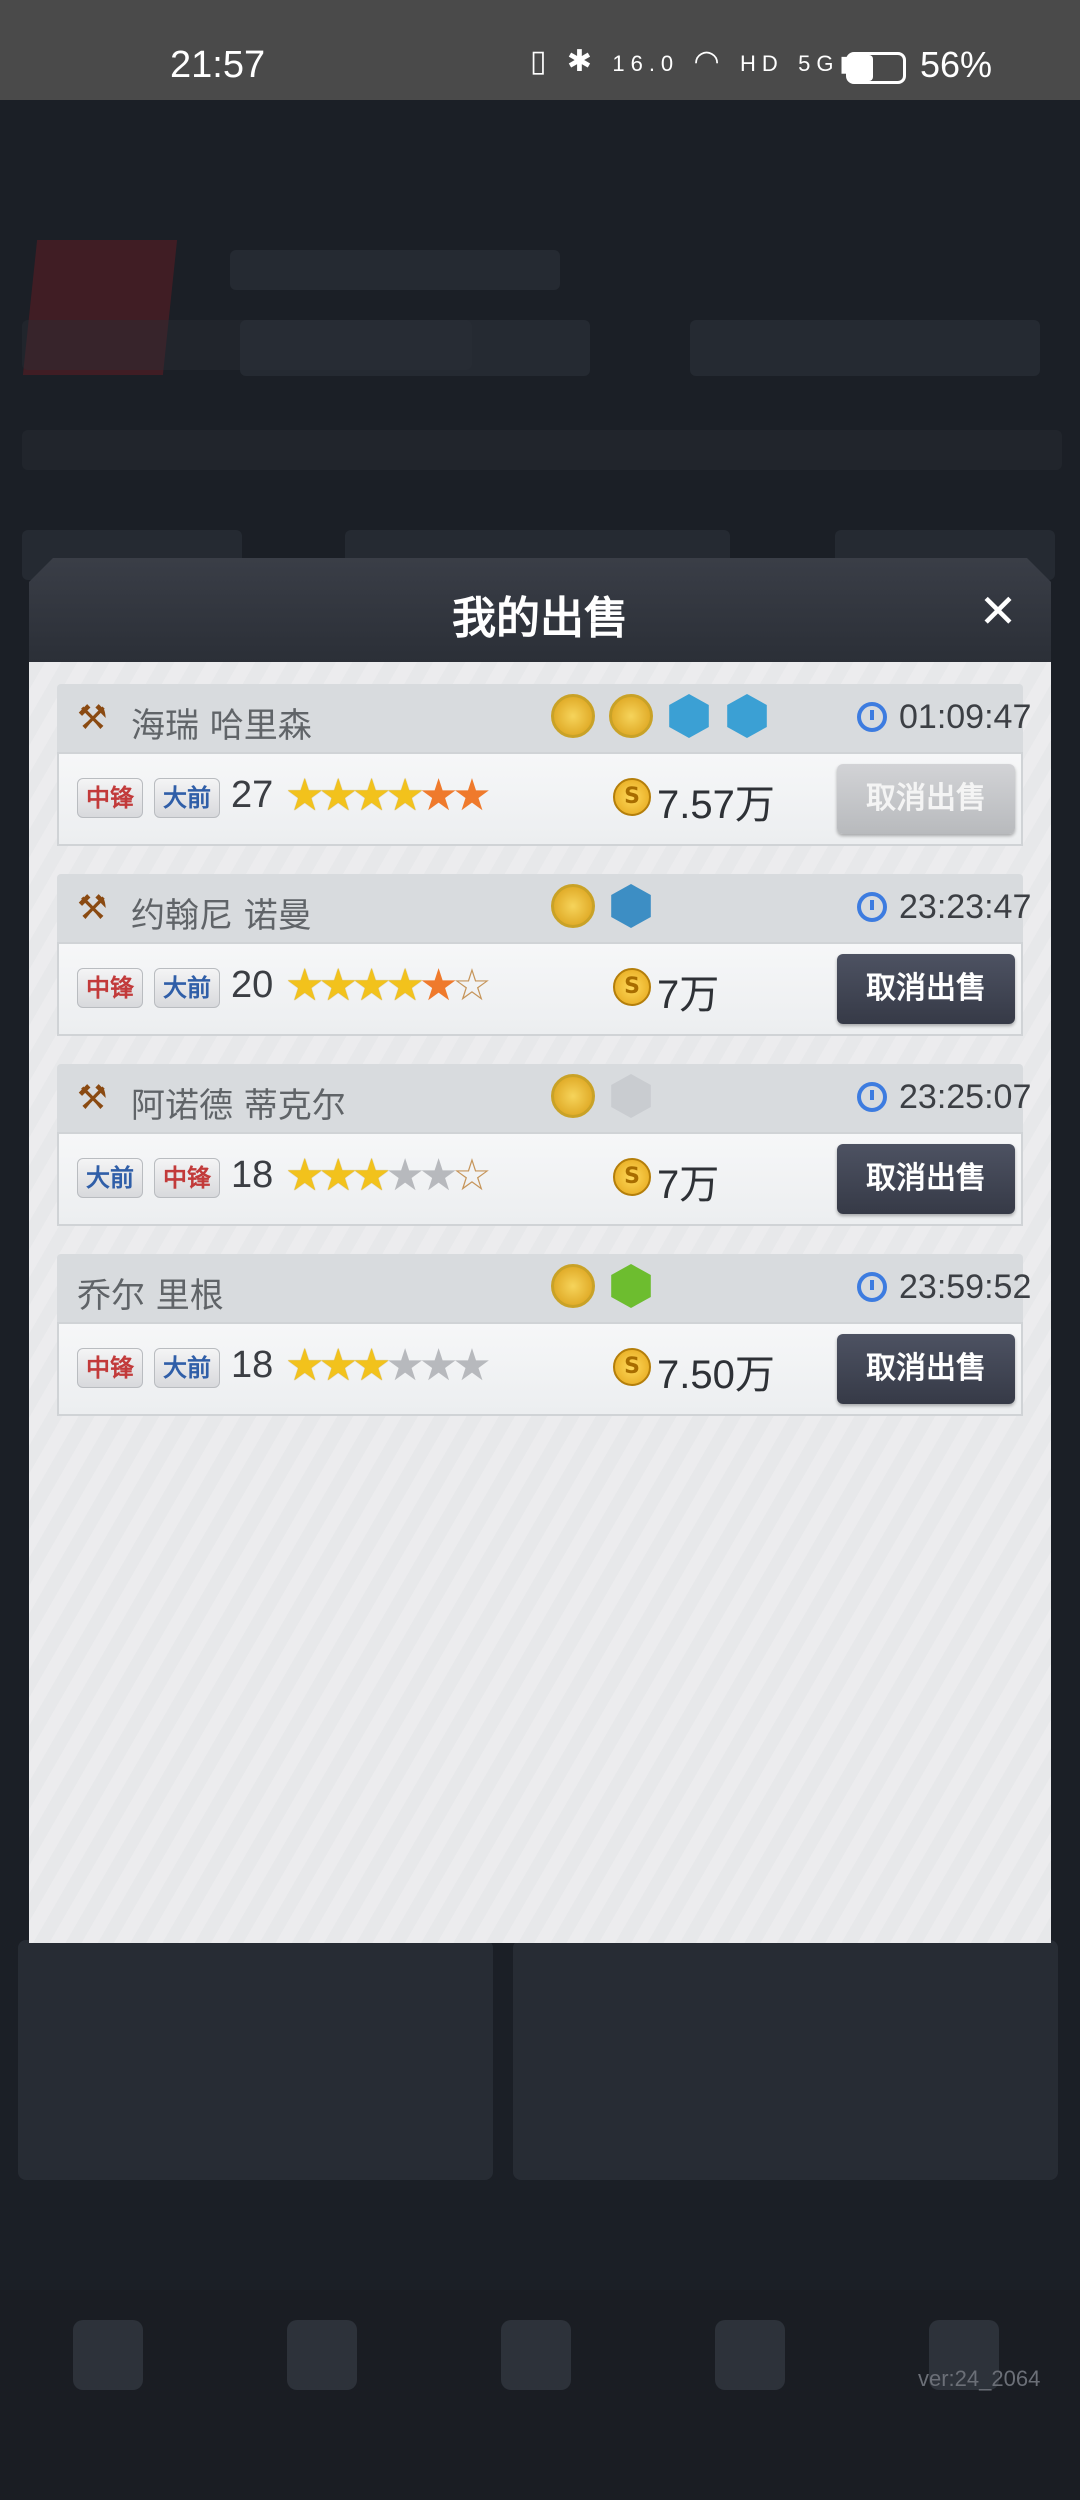 This screenshot has height=2500, width=1080. I want to click on countdown-timer: 01:09:47, so click(965, 717).